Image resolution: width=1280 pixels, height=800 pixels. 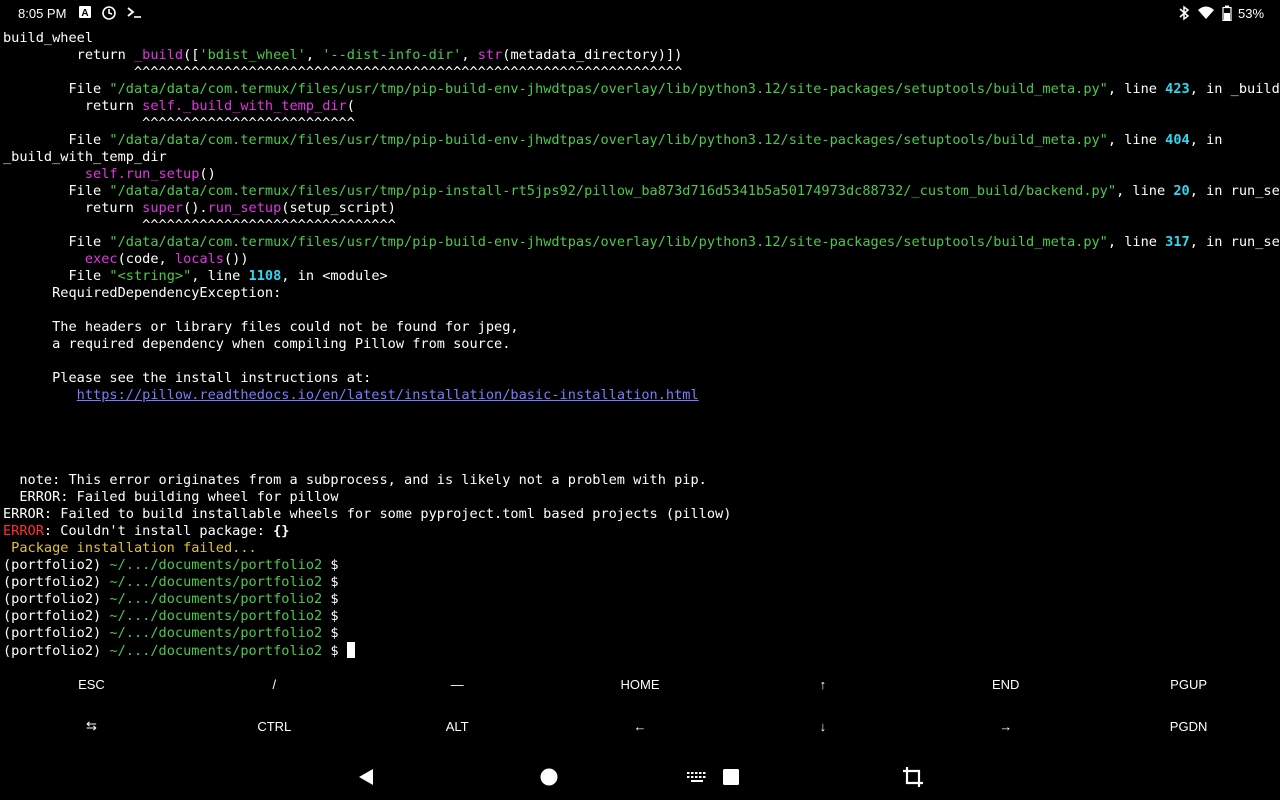 I want to click on terminal-text: super, so click(x=163, y=208).